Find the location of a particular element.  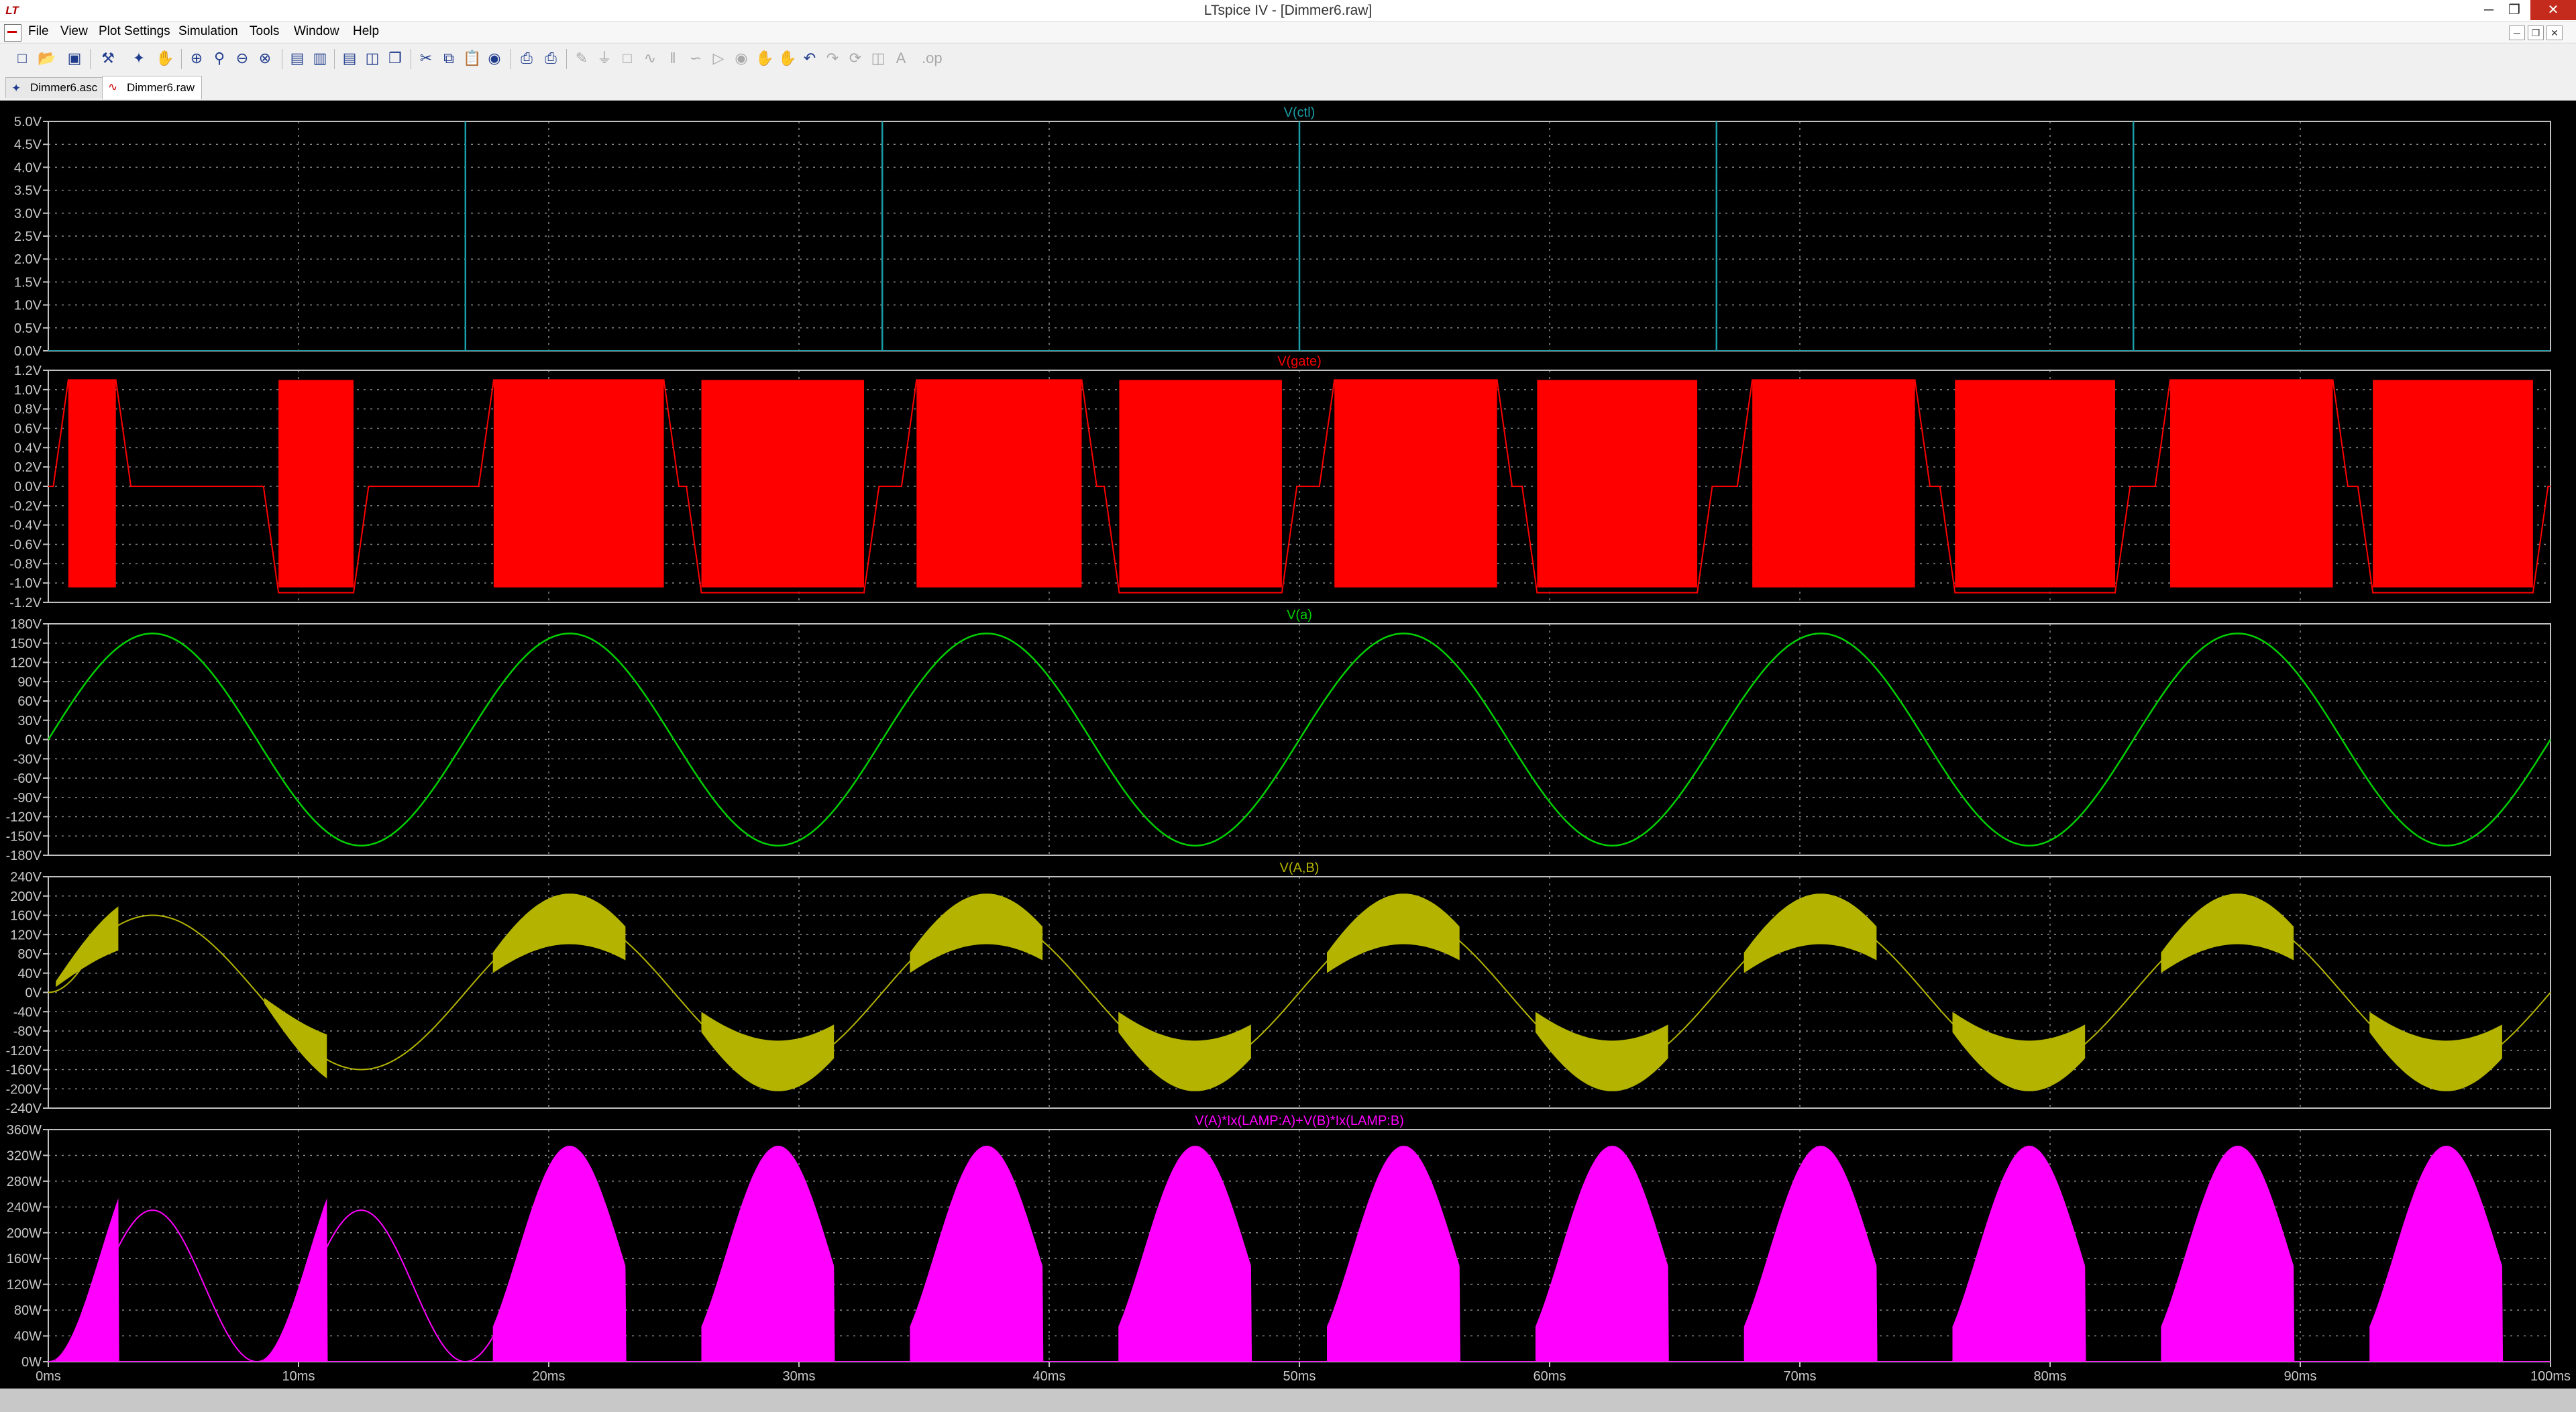

window-title: LTspice IV - [Dimmer6.raw] is located at coordinates (1288, 10).